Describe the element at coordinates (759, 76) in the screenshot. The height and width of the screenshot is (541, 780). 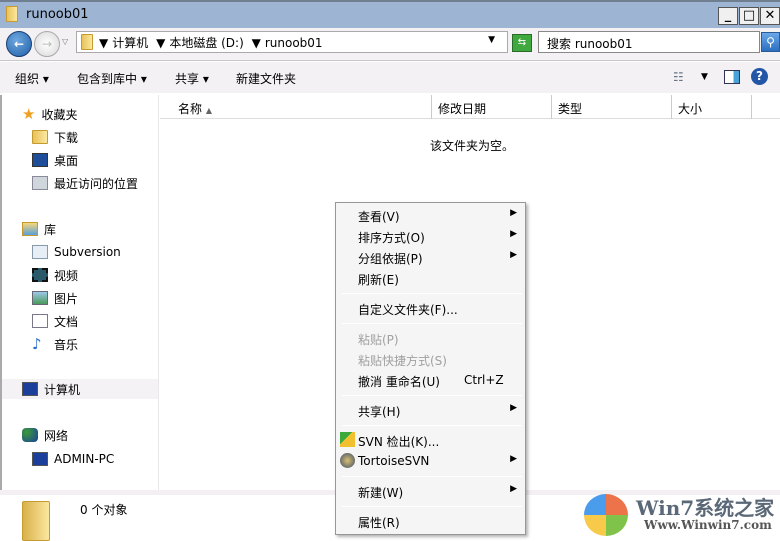
I see `help-icon: ?` at that location.